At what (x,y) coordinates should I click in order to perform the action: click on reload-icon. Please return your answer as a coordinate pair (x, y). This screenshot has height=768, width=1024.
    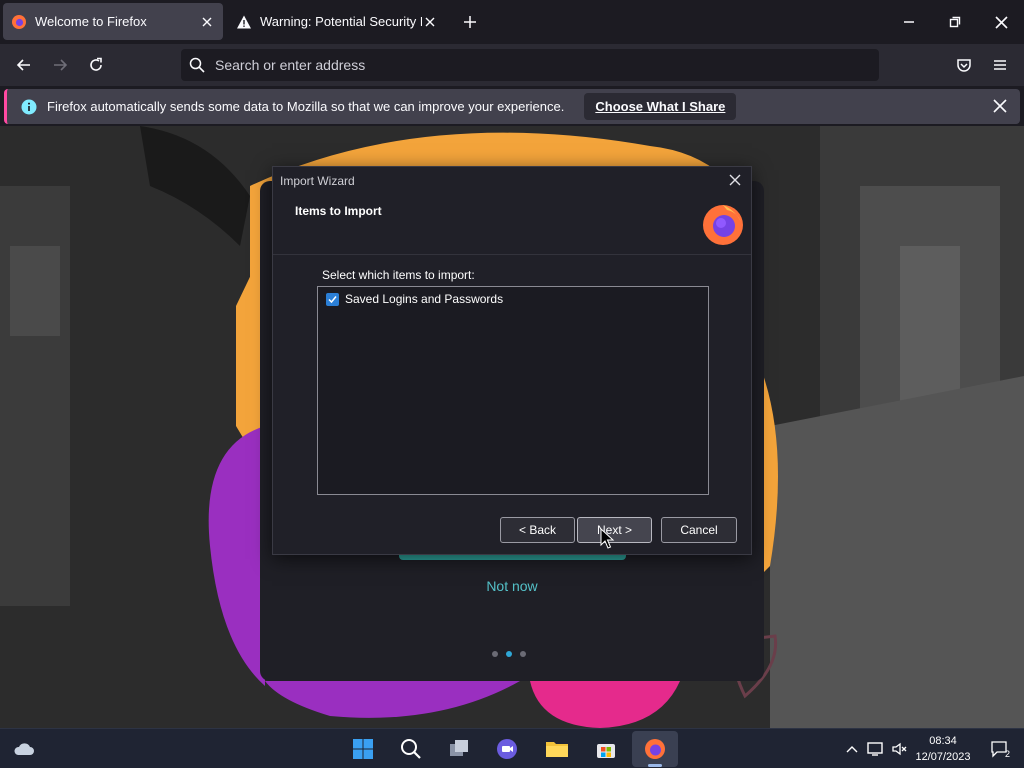
    Looking at the image, I should click on (96, 64).